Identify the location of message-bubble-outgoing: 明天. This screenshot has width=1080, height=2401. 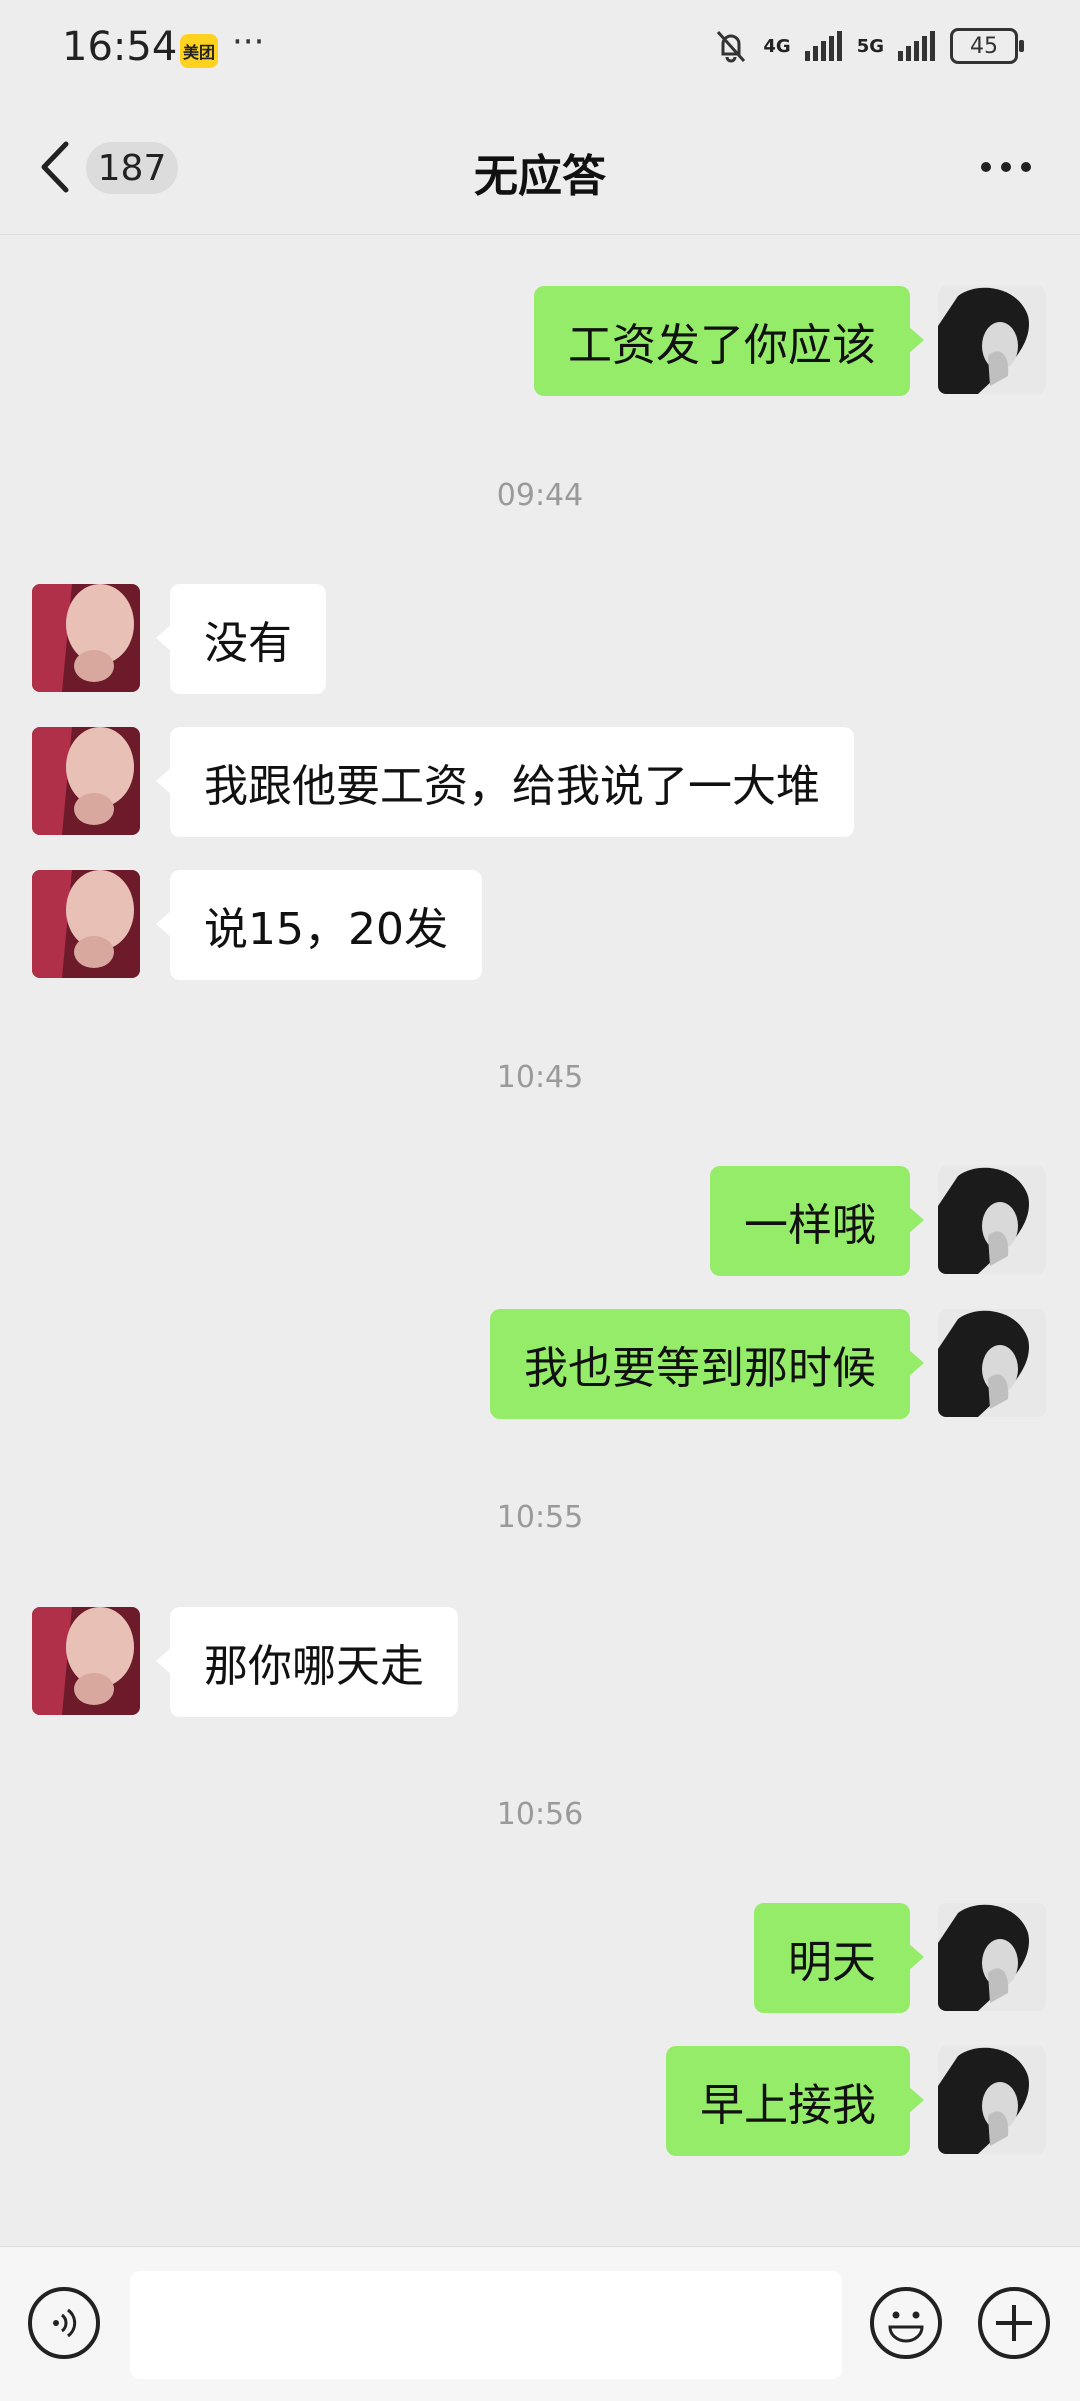
(839, 1958).